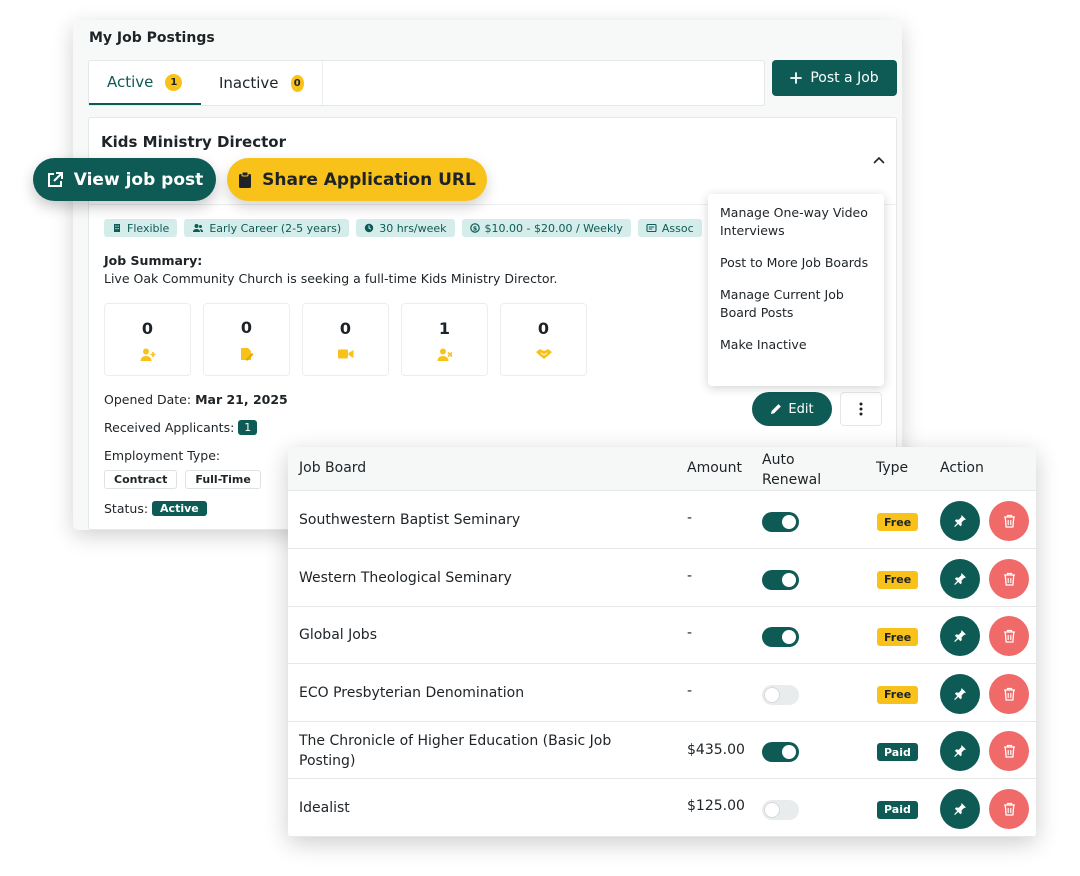 The height and width of the screenshot is (876, 1080). I want to click on stat-new-applicants: 0, so click(147, 339).